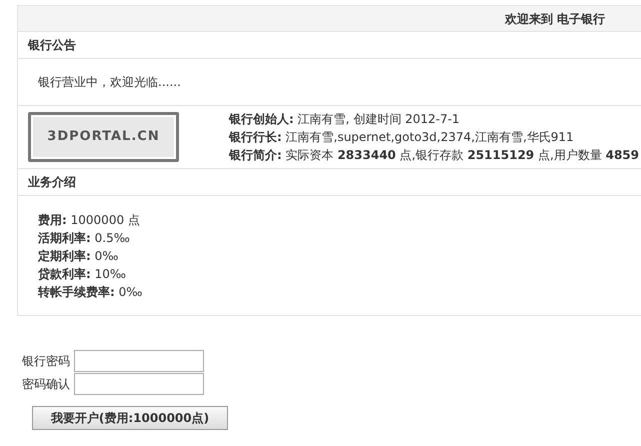  Describe the element at coordinates (434, 155) in the screenshot. I see `bank-info-line: 银行简介: 实际资本 2833440 点,银行存款 25115129 点,用户数量 4859` at that location.